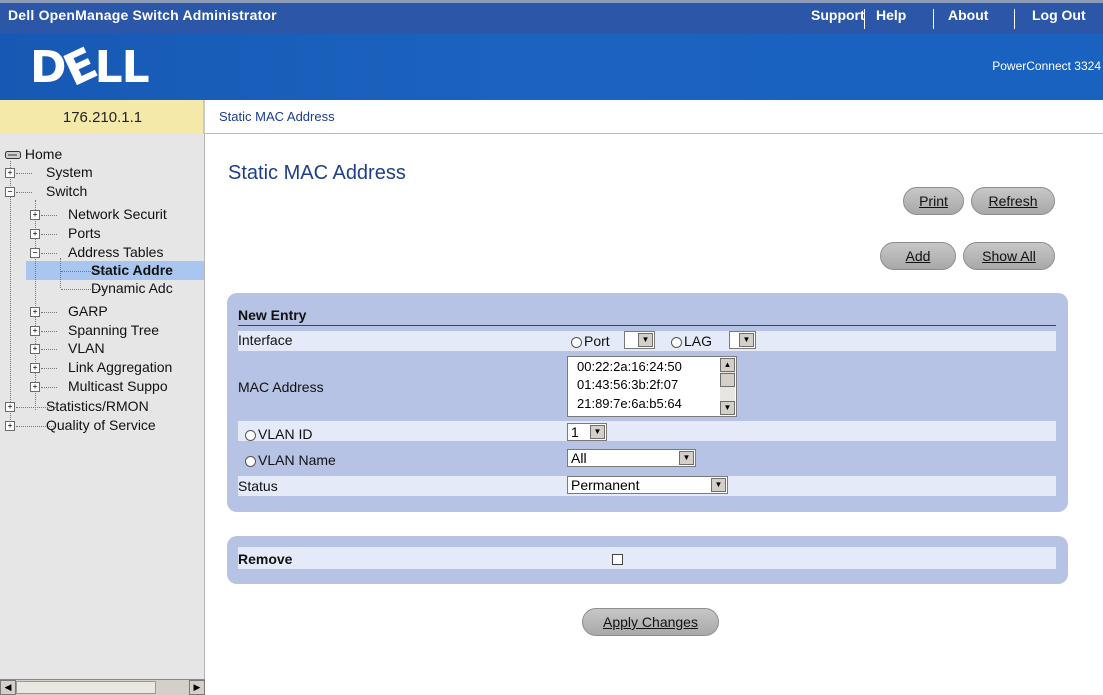  What do you see at coordinates (838, 15) in the screenshot?
I see `support-link: Support` at bounding box center [838, 15].